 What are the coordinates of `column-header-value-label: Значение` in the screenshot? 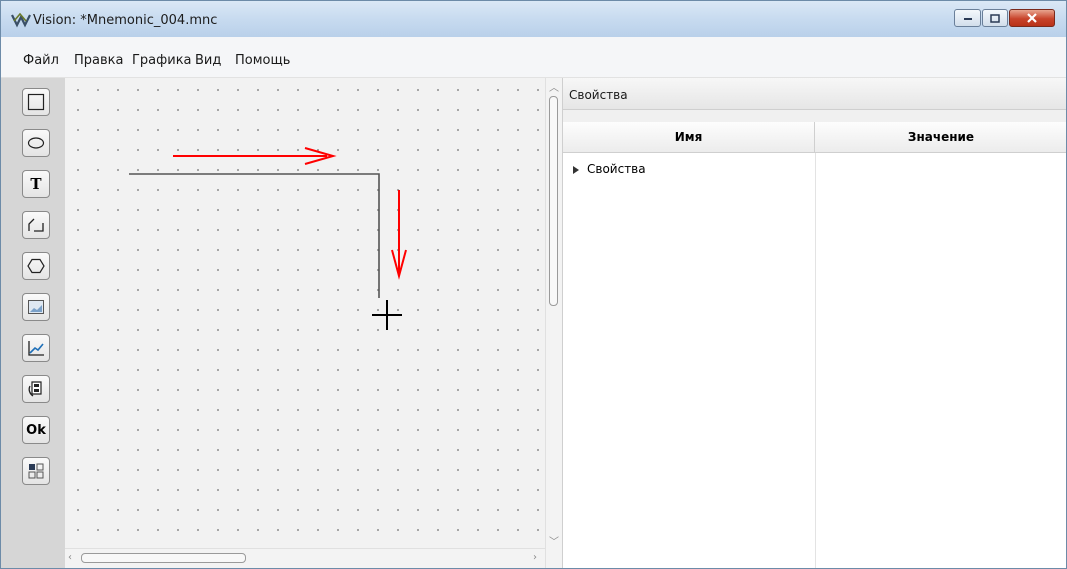 It's located at (941, 137).